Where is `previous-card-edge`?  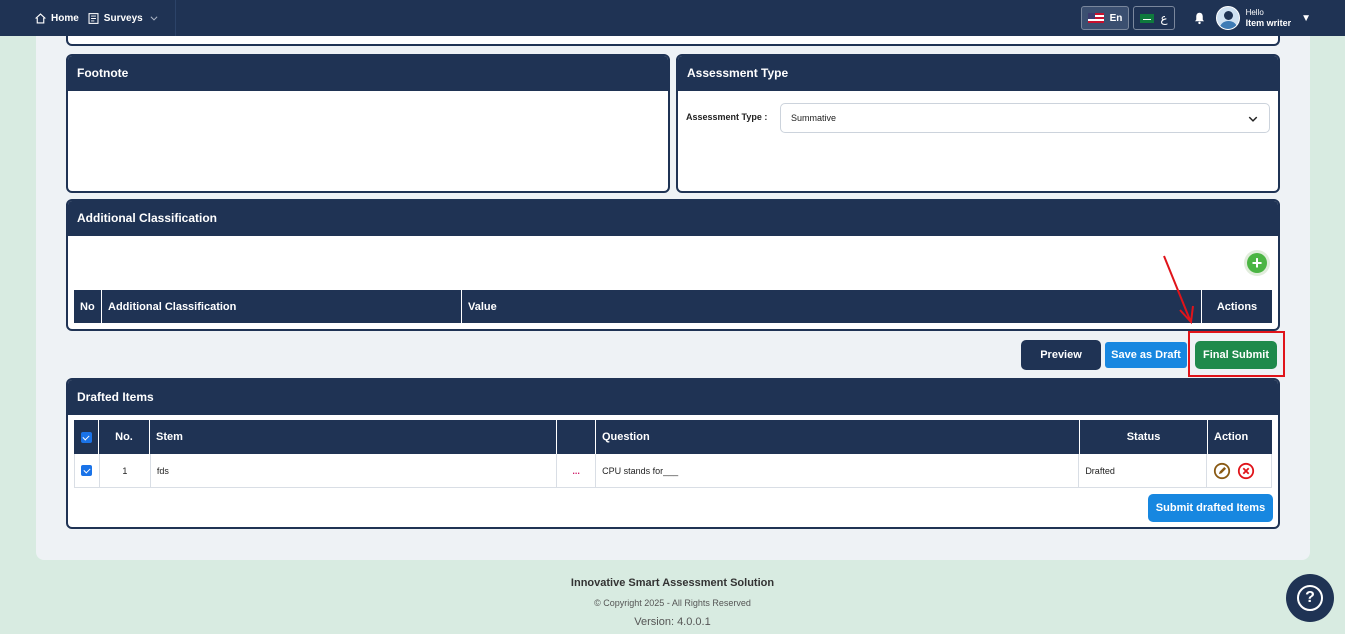
previous-card-edge is located at coordinates (673, 41).